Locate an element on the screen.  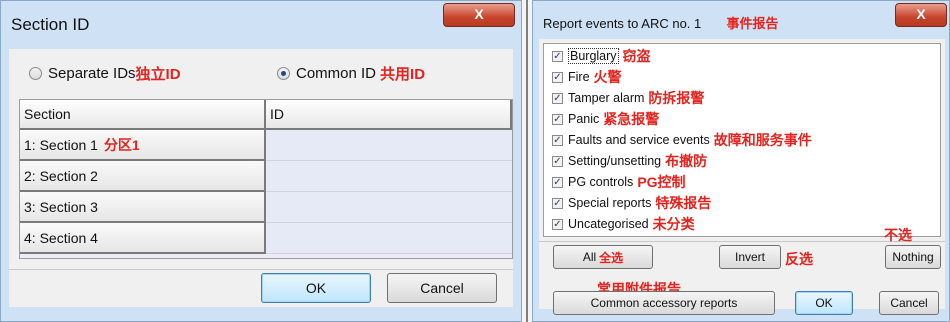
list-item: Panic 紧急报警 is located at coordinates (605, 119).